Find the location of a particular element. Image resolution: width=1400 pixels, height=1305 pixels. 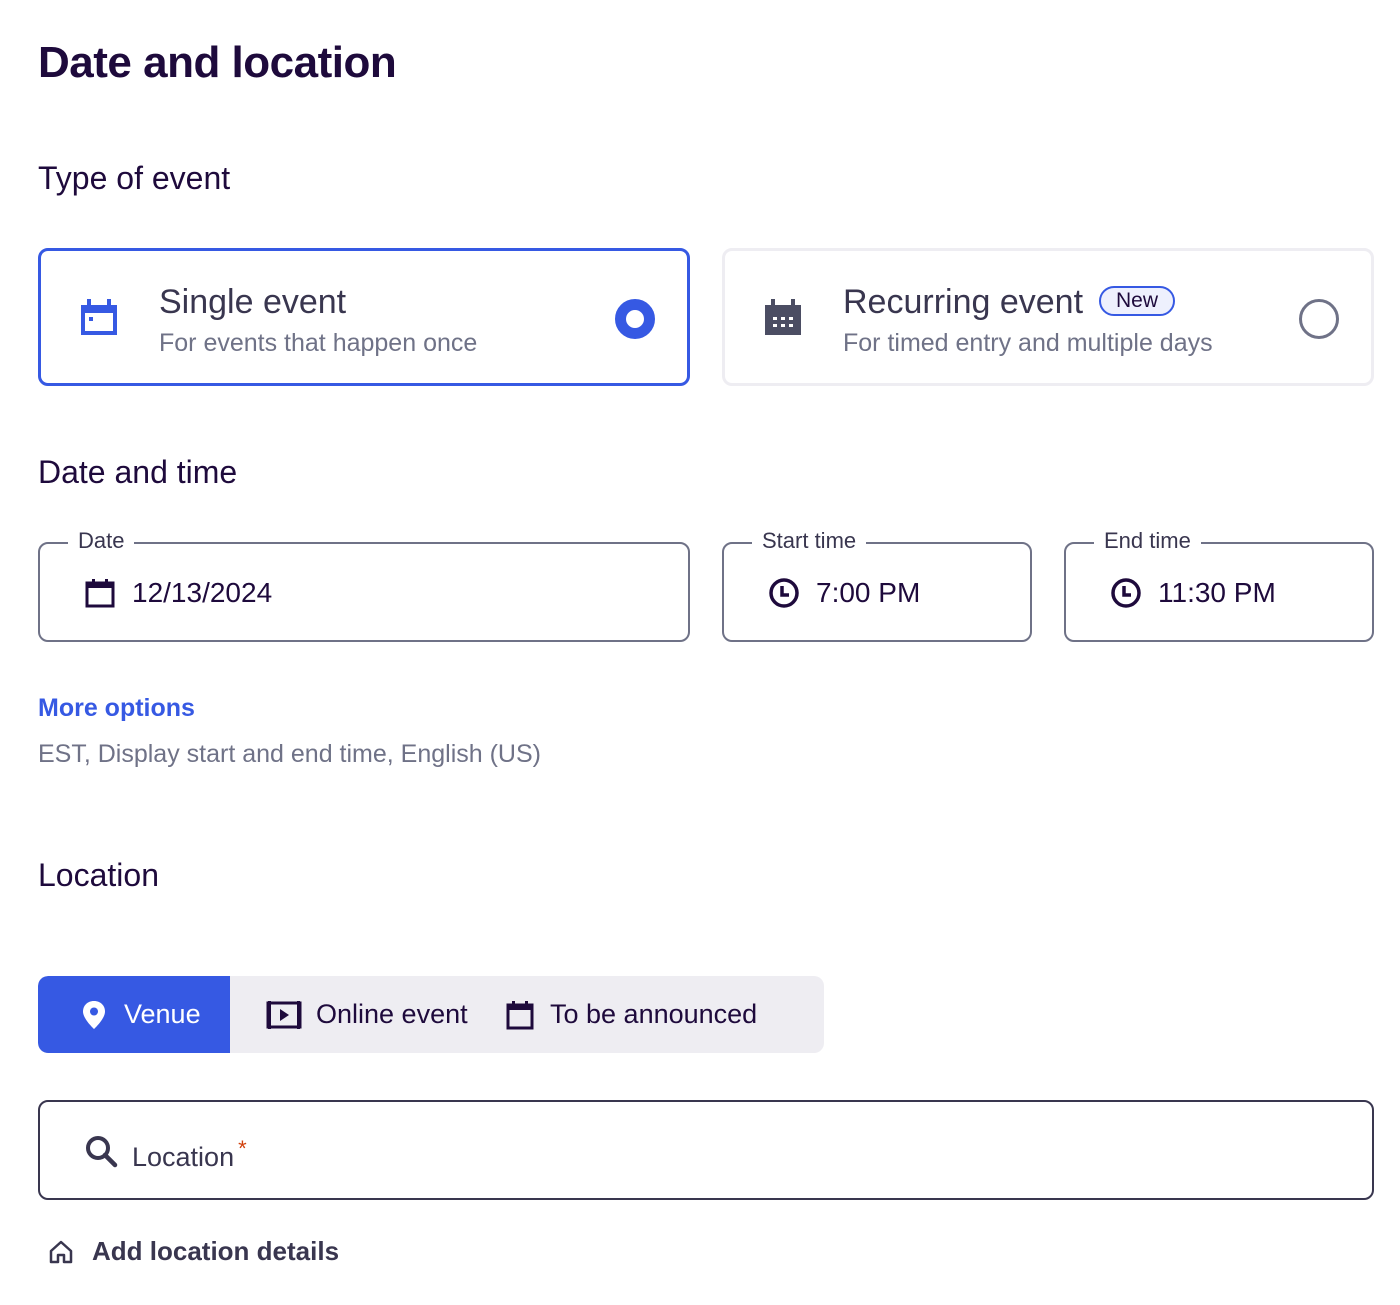

recurring-event-title-text: Recurring event is located at coordinates (963, 302).